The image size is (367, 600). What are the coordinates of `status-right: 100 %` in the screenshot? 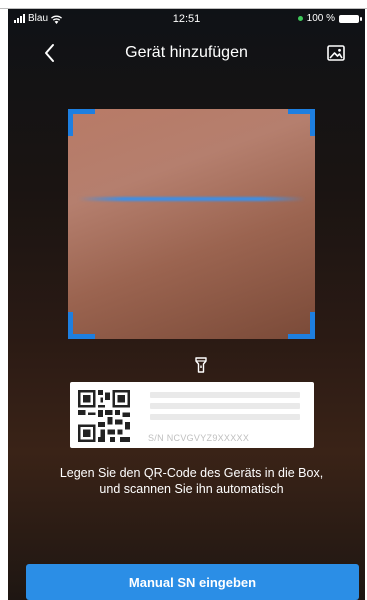 It's located at (329, 18).